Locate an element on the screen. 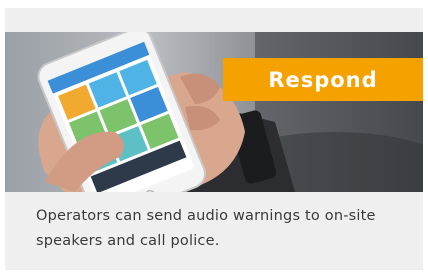  badge-label: Respond is located at coordinates (323, 79).